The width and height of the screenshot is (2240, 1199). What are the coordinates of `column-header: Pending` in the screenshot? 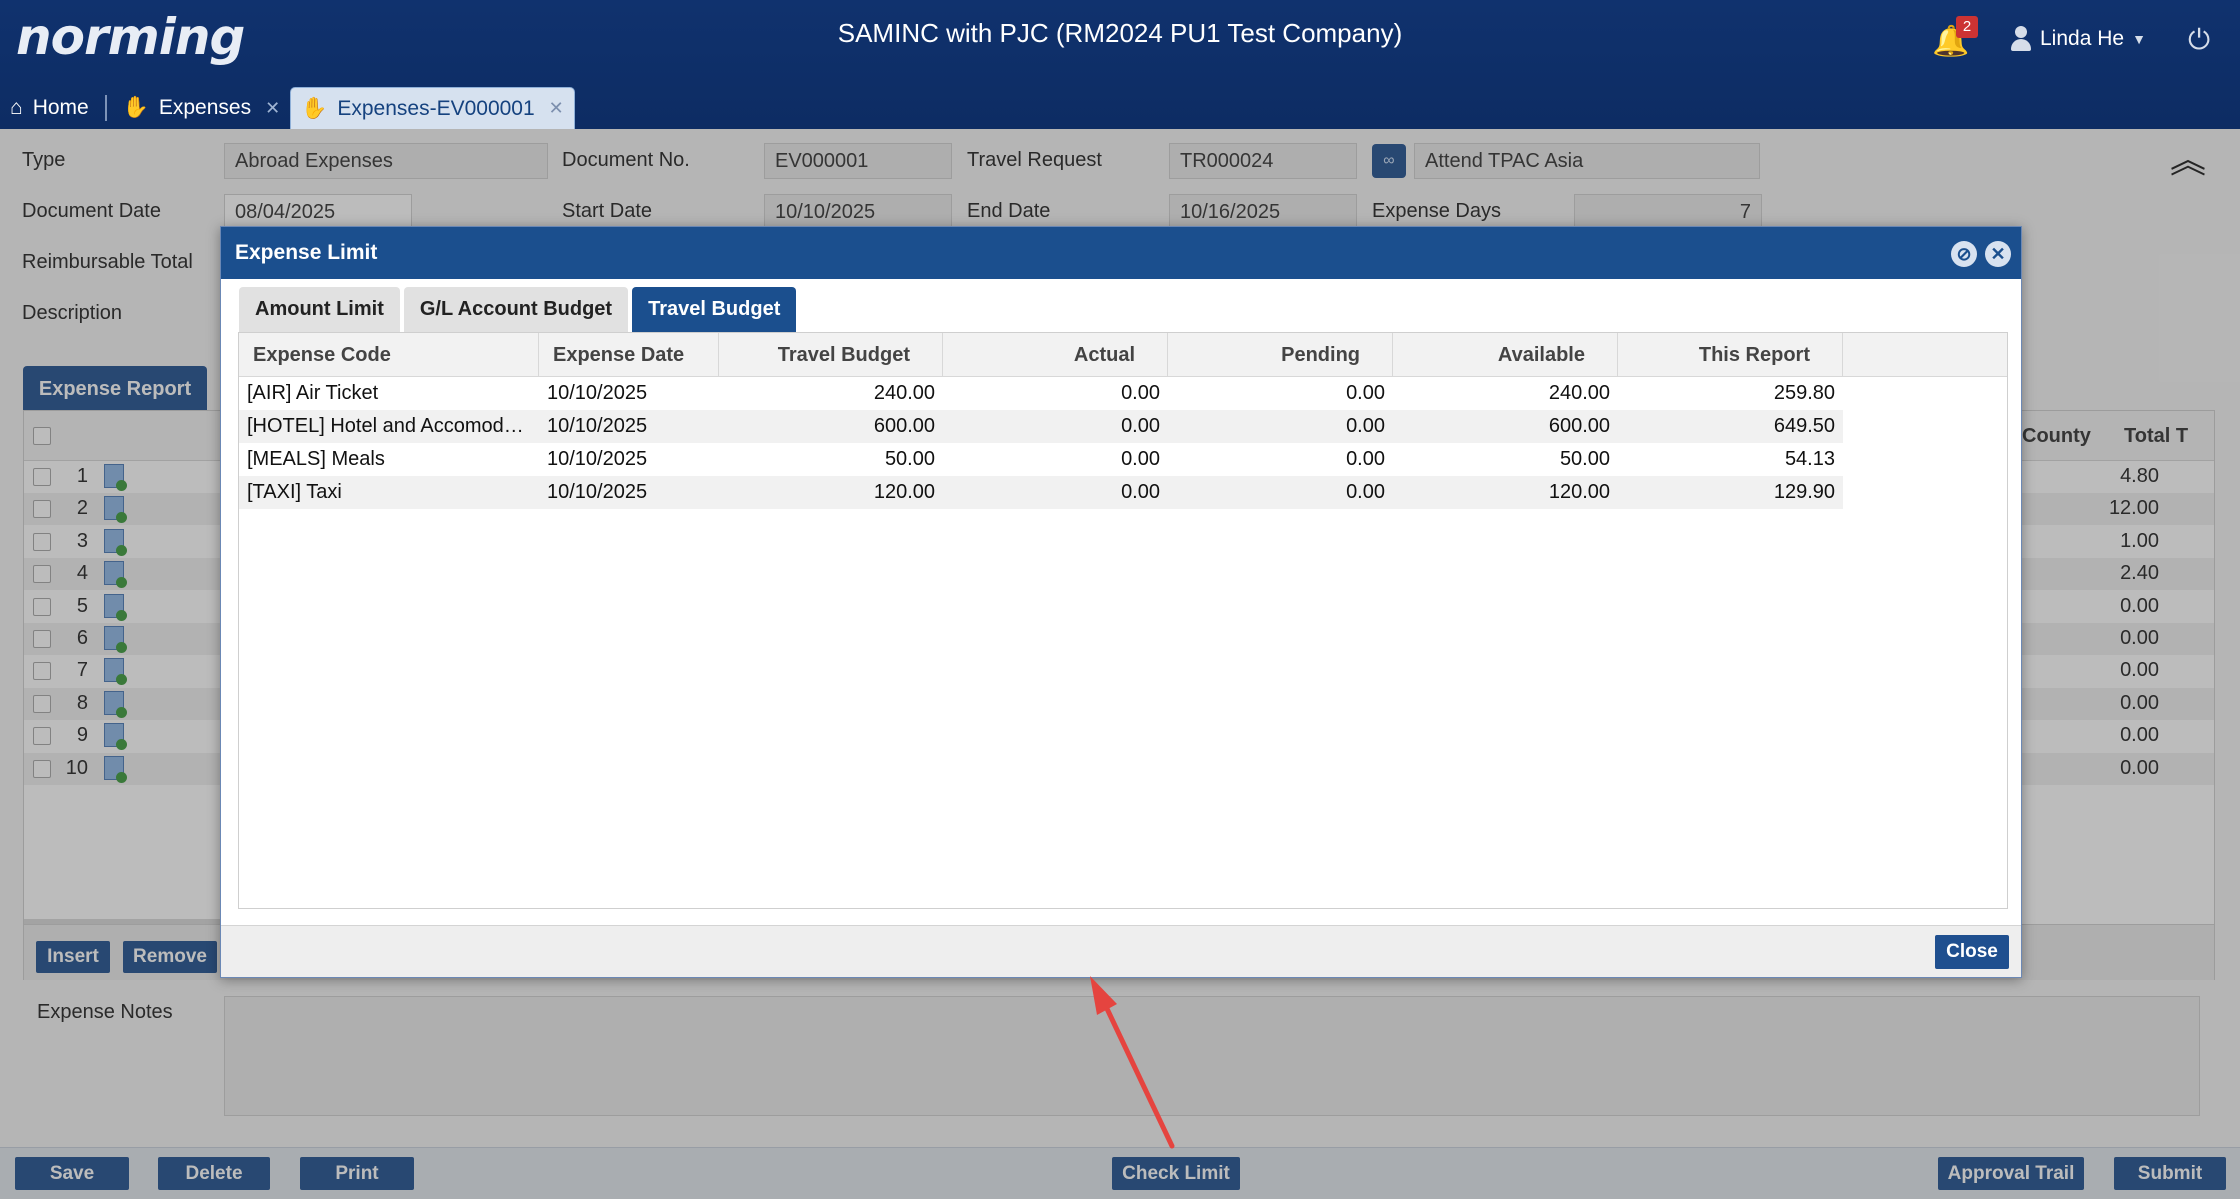 It's located at (1280, 355).